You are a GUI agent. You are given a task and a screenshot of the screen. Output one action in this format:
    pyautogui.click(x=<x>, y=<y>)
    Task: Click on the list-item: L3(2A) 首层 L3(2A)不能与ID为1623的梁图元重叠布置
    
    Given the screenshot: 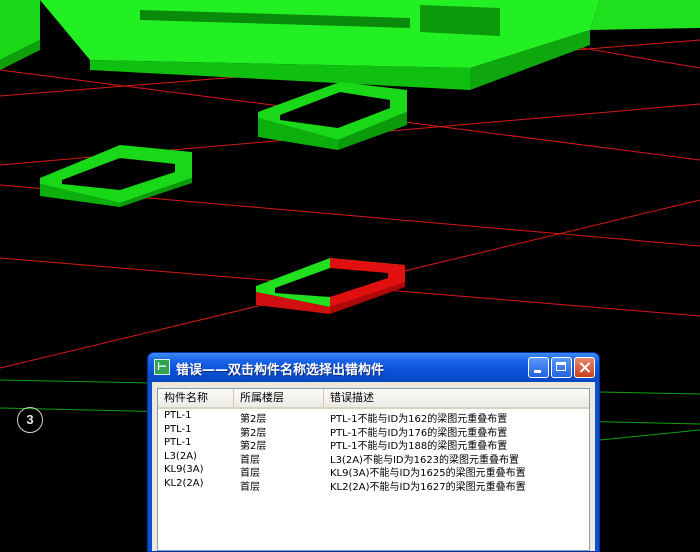 What is the action you would take?
    pyautogui.click(x=373, y=458)
    